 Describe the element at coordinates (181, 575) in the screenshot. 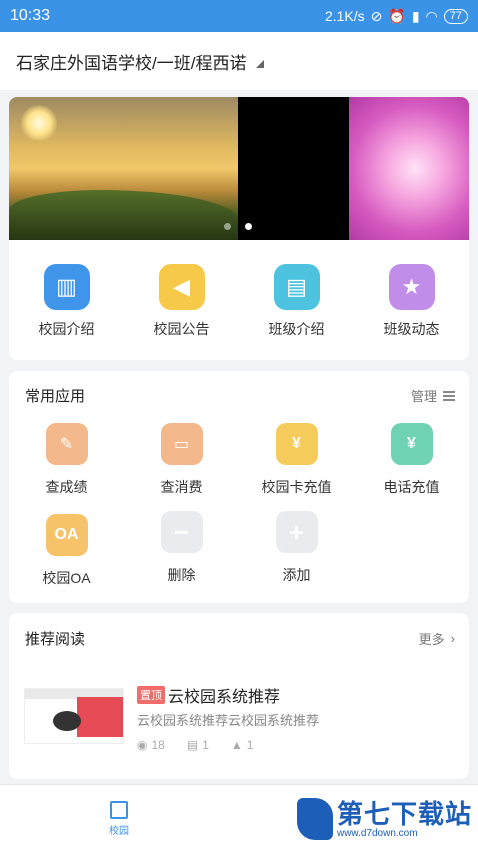

I see `app-label: 删除` at that location.